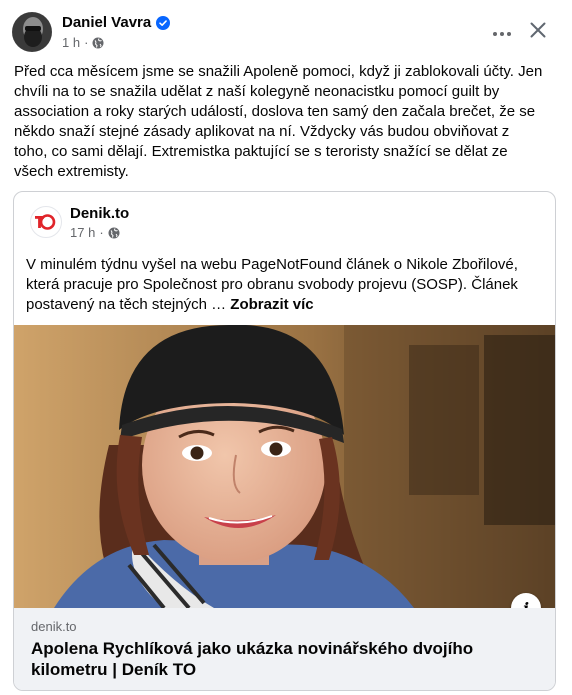  I want to click on author-name: Daniel Vavra, so click(106, 22).